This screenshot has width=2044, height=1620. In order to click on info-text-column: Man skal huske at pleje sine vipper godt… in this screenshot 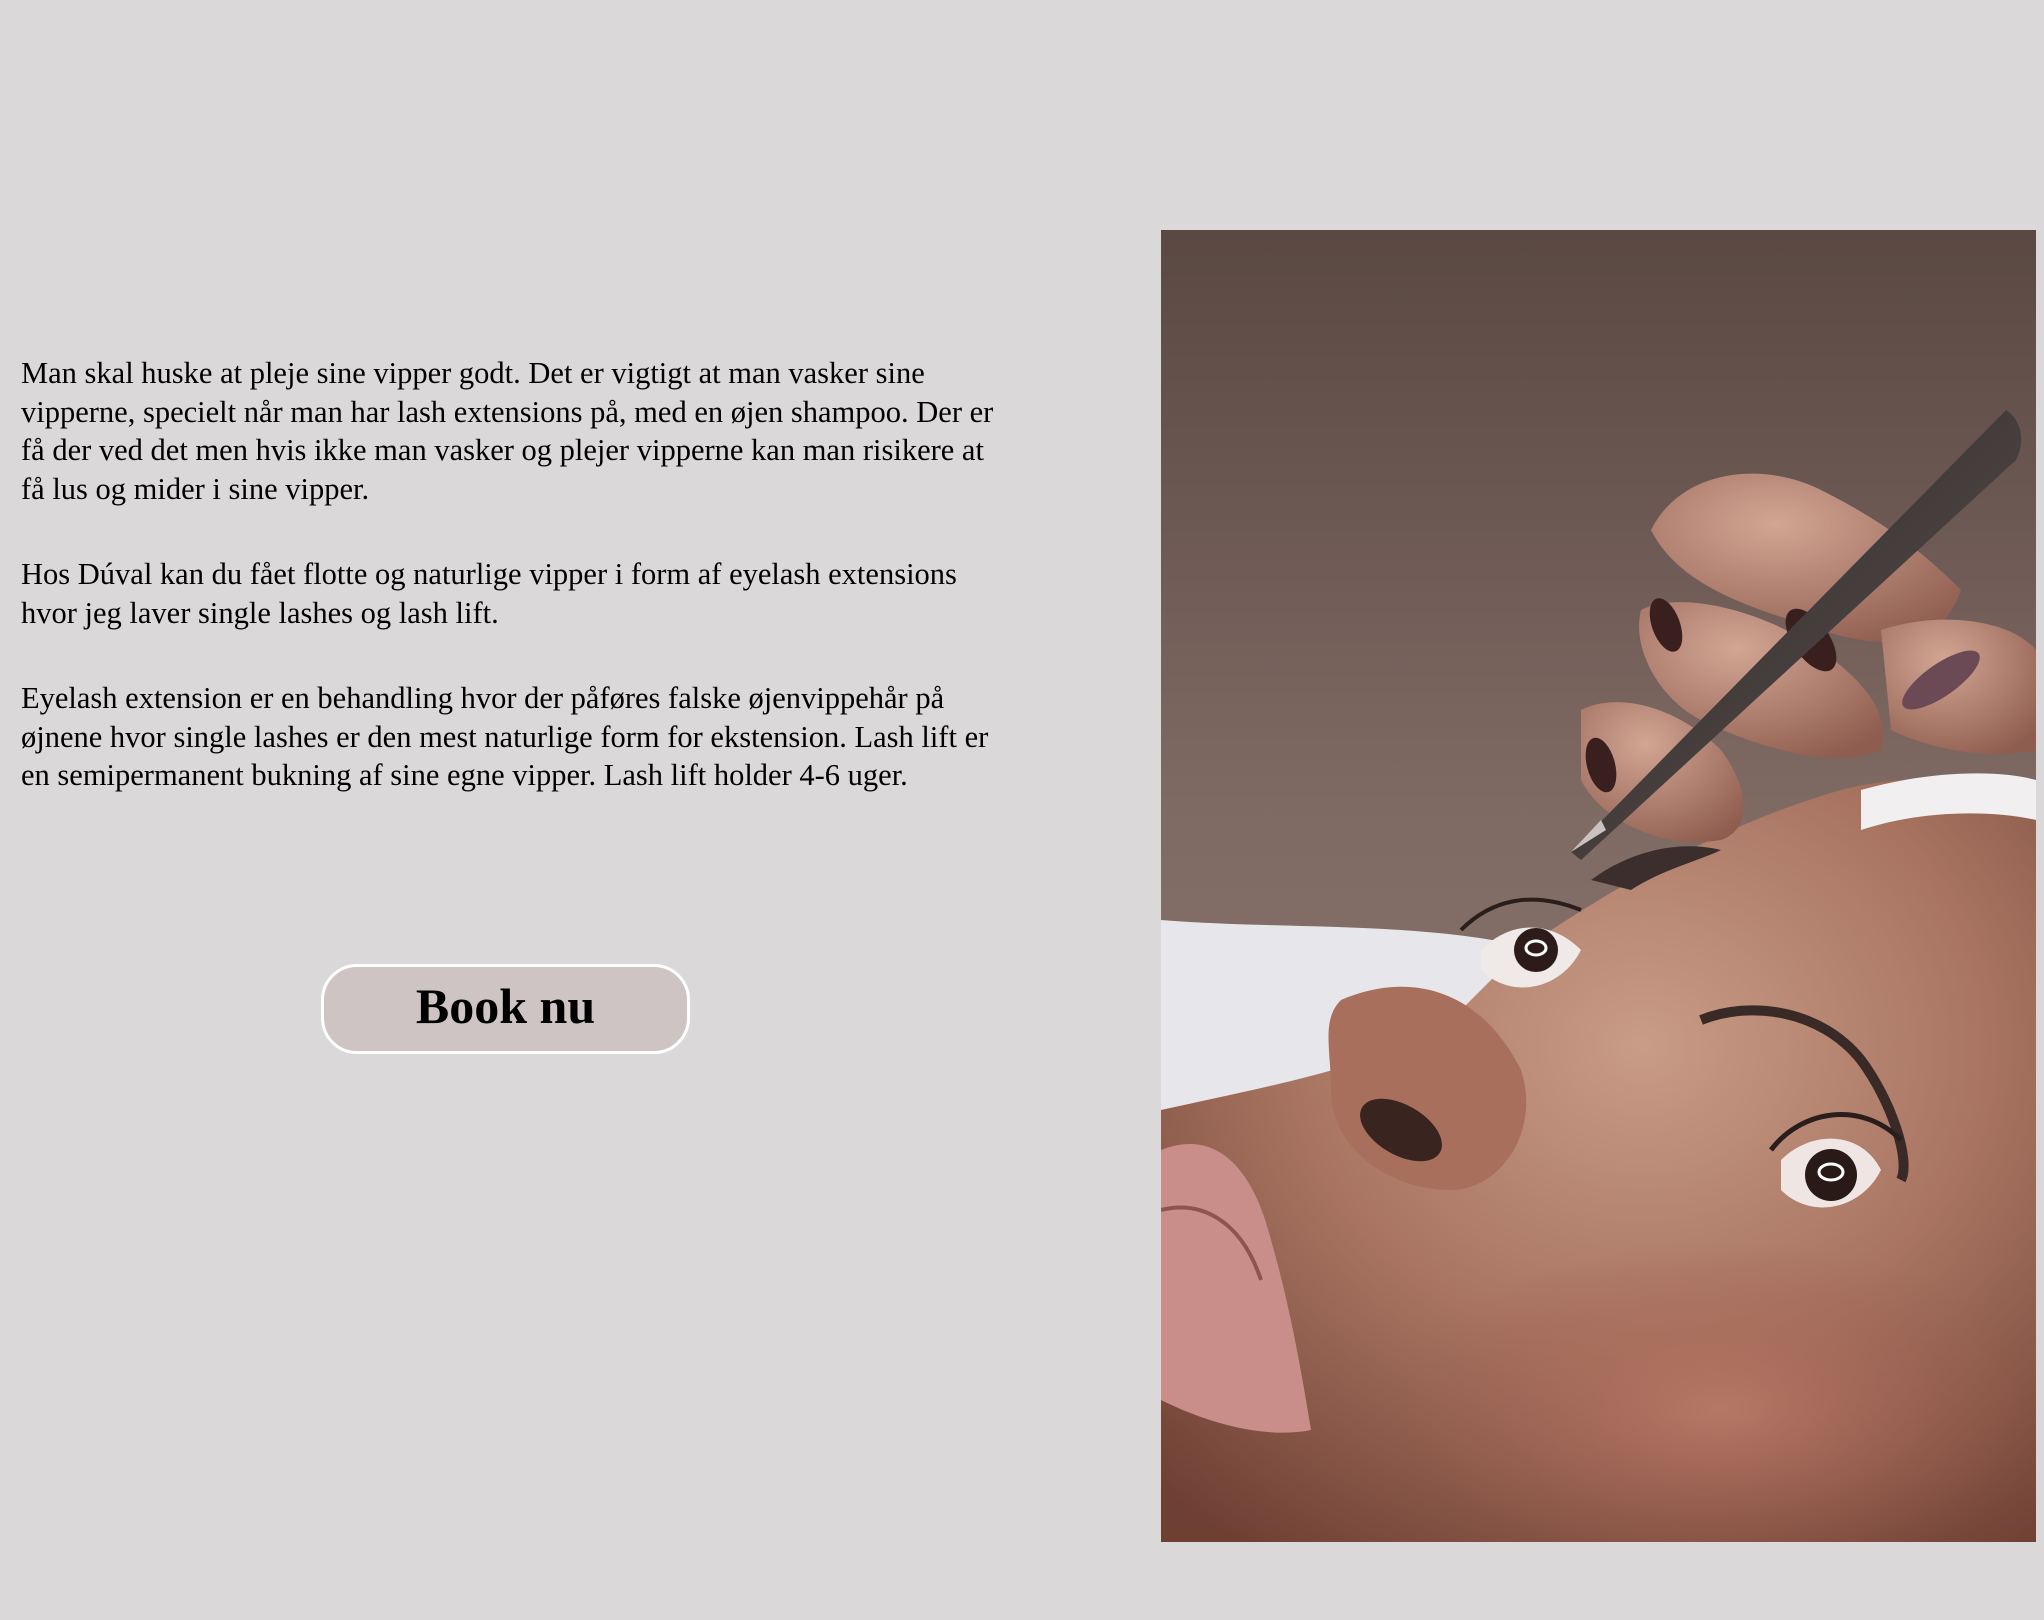, I will do `click(513, 598)`.